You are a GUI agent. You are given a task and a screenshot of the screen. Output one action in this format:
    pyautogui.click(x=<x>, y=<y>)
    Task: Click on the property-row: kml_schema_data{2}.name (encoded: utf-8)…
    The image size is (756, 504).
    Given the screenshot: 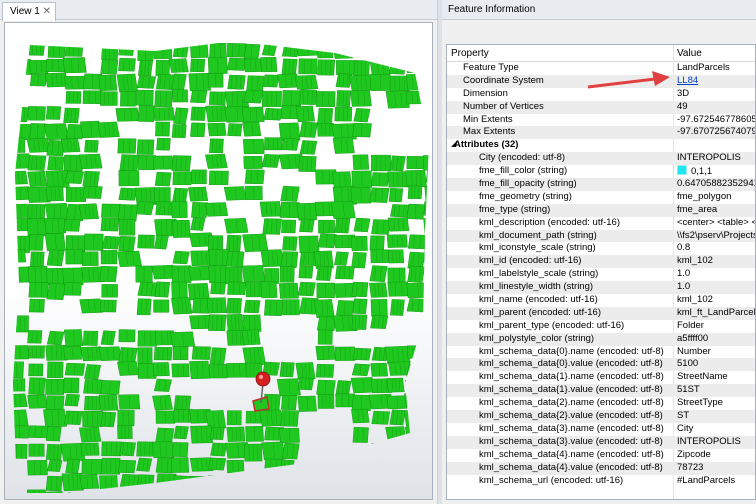 What is the action you would take?
    pyautogui.click(x=601, y=403)
    